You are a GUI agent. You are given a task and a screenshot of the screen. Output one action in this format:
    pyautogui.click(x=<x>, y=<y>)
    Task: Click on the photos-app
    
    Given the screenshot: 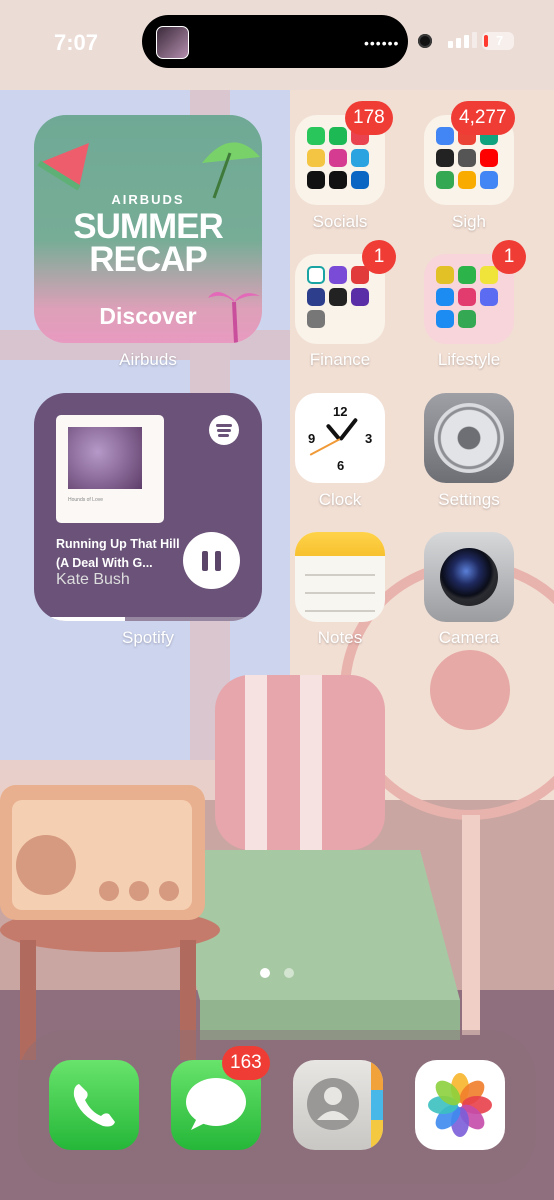 What is the action you would take?
    pyautogui.click(x=460, y=1105)
    